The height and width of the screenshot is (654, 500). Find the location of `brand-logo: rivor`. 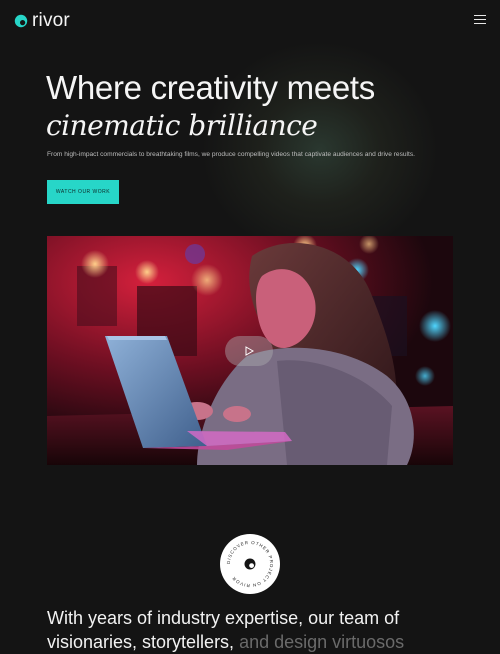

brand-logo: rivor is located at coordinates (42, 21).